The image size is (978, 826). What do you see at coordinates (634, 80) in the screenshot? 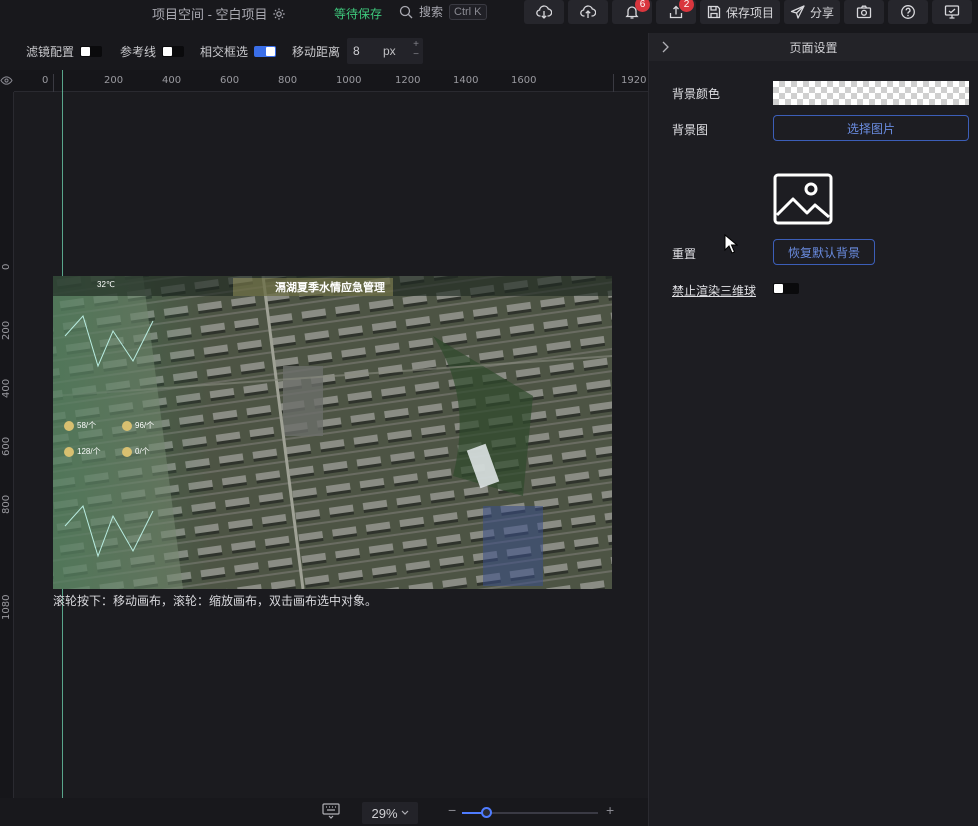
I see `h-ruler-label: 1920` at bounding box center [634, 80].